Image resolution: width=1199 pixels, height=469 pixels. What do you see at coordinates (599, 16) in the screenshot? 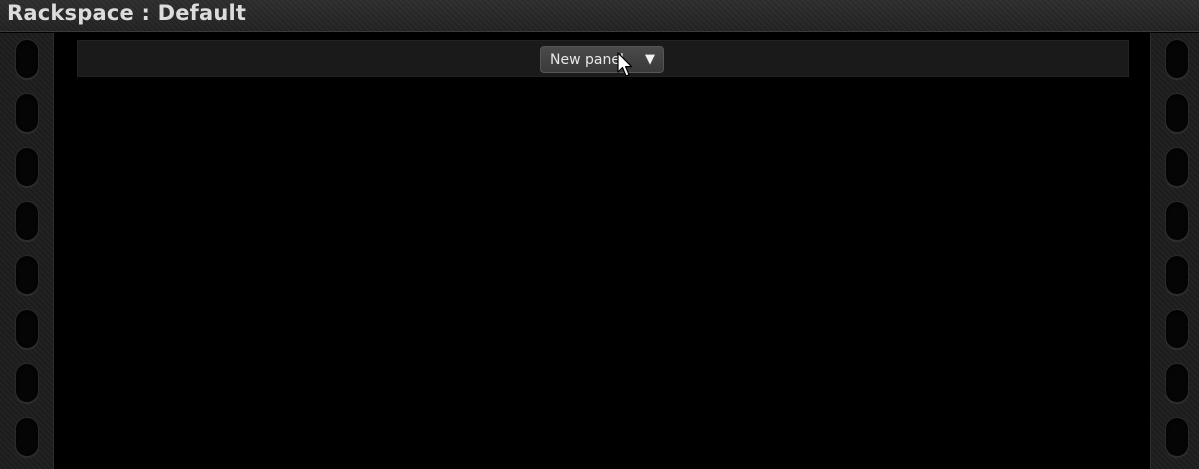
I see `title-bar: Rackspace : Default` at bounding box center [599, 16].